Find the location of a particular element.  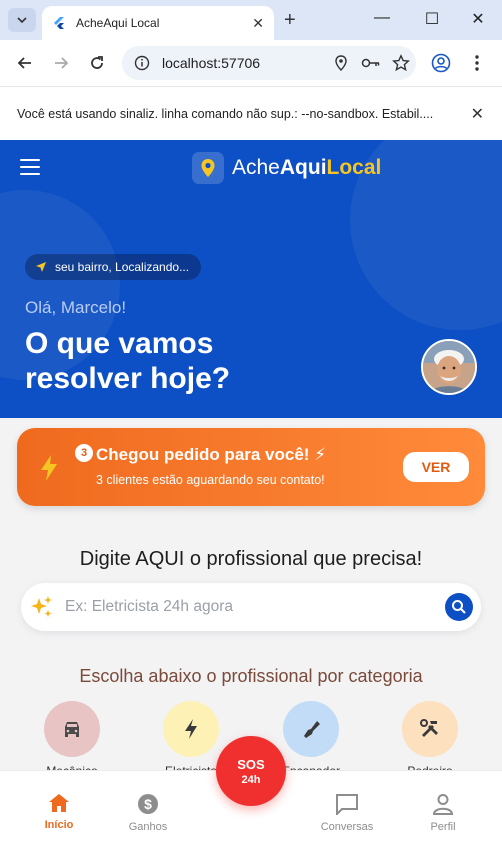

sos-button: SOS 24h is located at coordinates (251, 771).